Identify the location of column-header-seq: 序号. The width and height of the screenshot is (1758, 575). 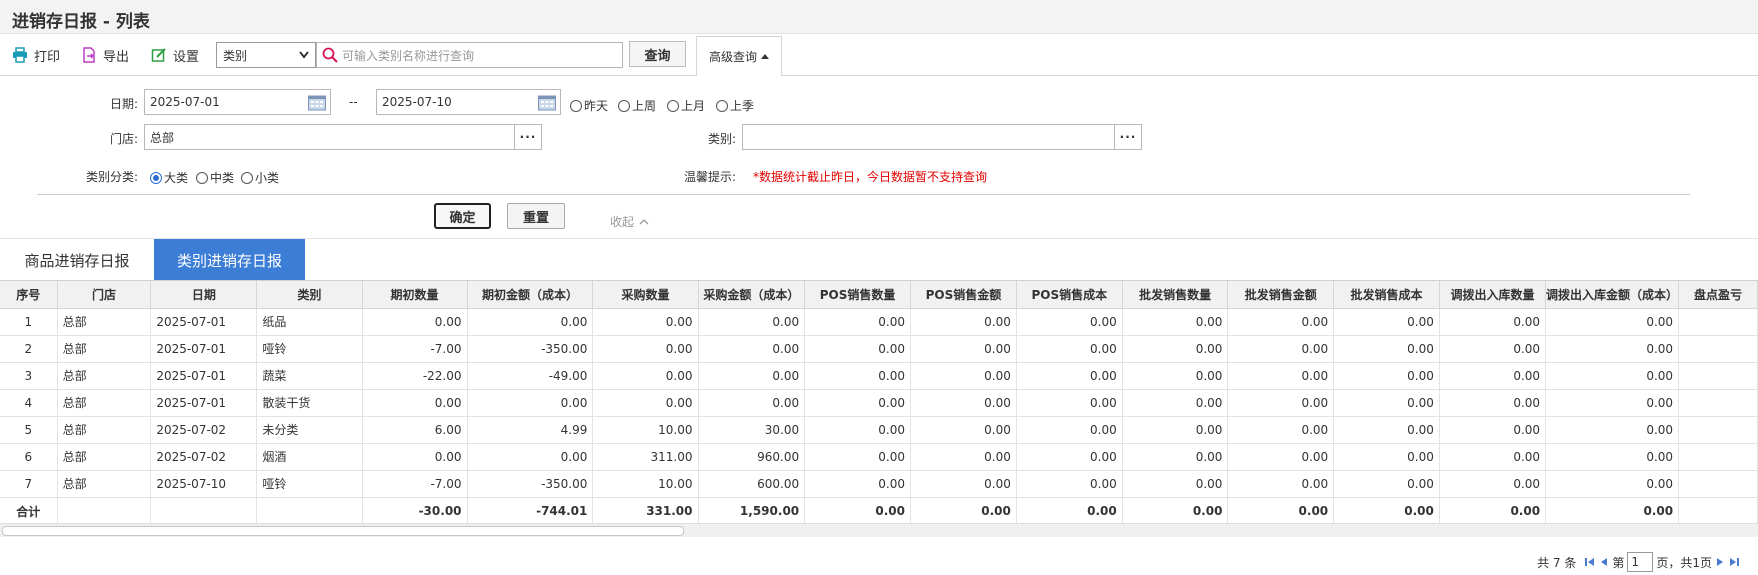
(29, 295).